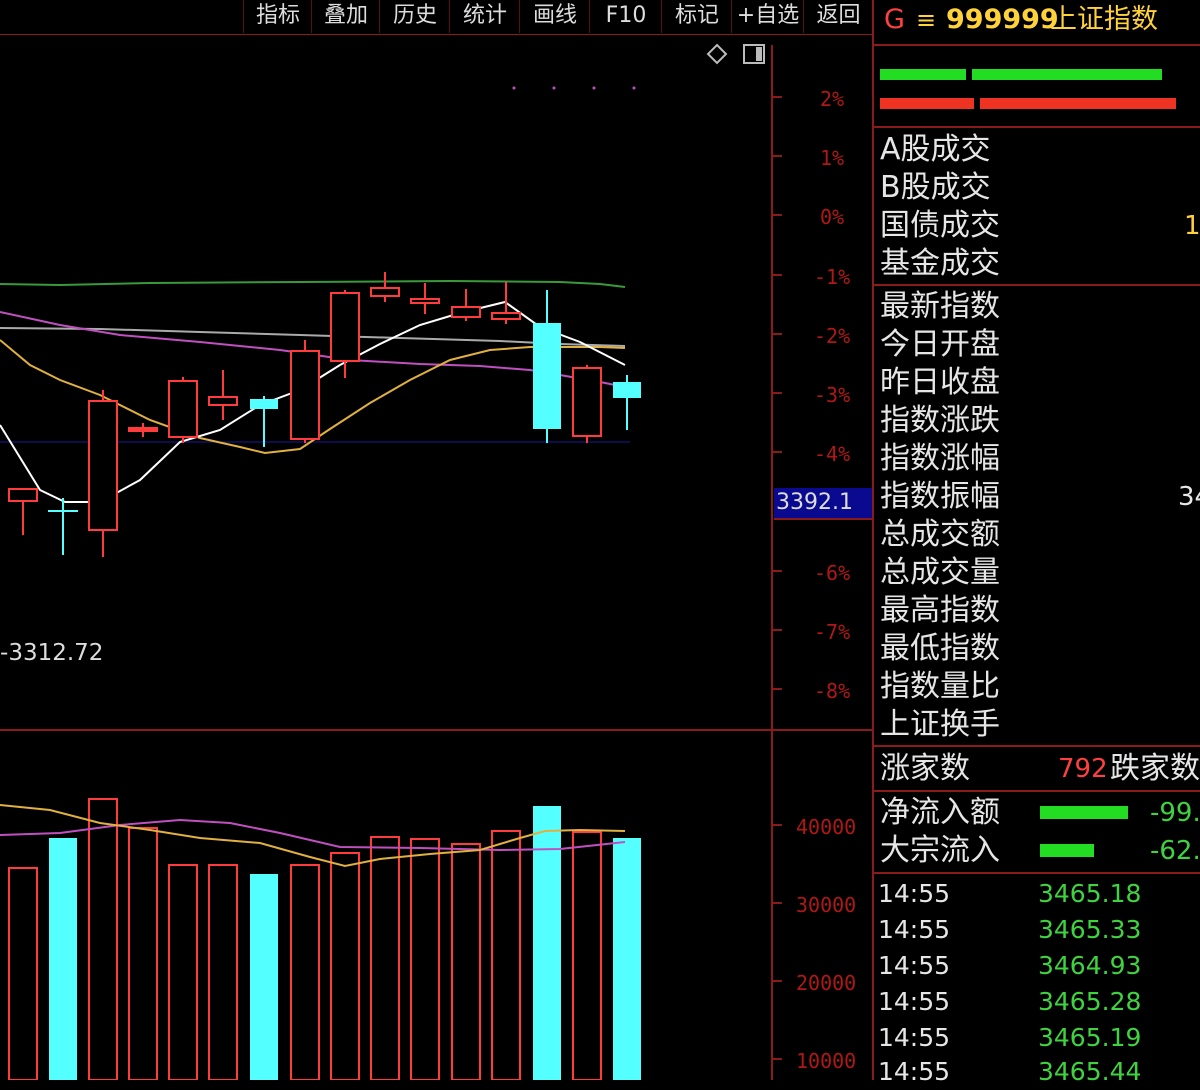  I want to click on block-inflow-value: -62., so click(1175, 851).